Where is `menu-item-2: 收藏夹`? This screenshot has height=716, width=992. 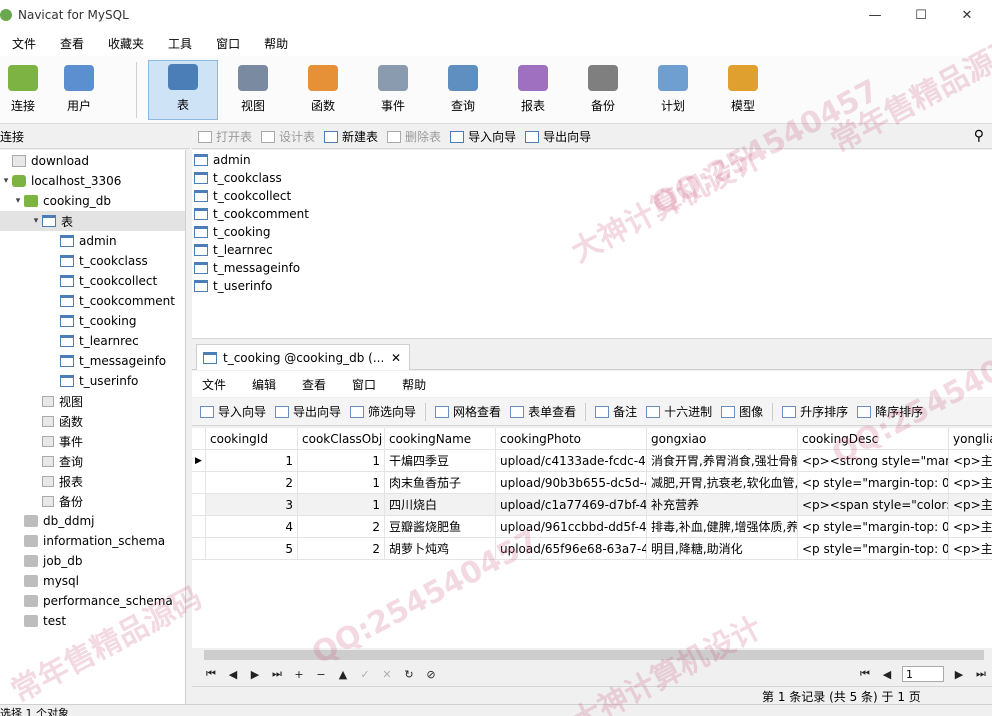
menu-item-2: 收藏夹 is located at coordinates (126, 43).